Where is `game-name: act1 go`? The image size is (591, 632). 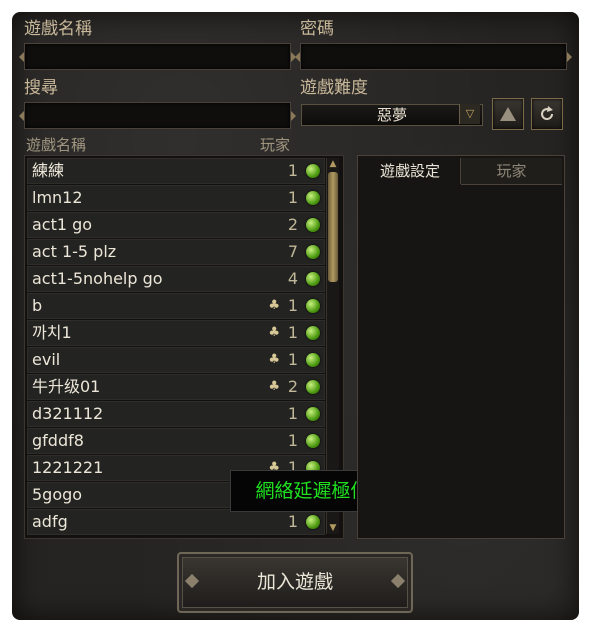 game-name: act1 go is located at coordinates (62, 224).